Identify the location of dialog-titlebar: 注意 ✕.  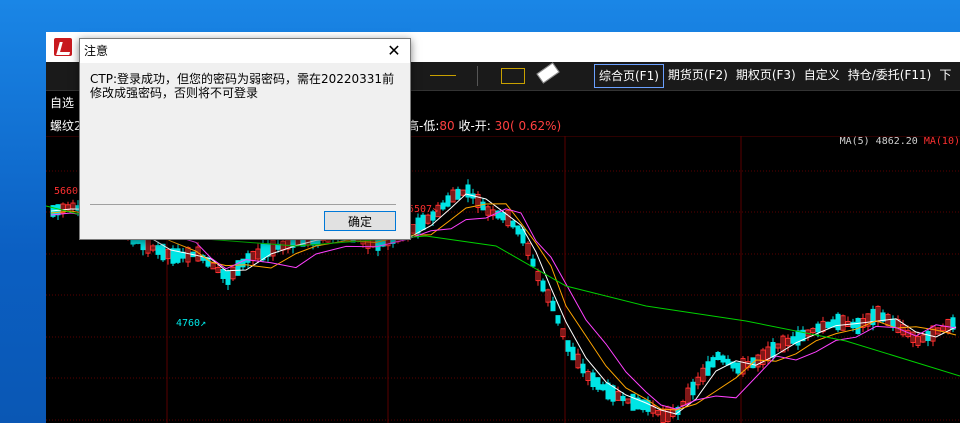
(245, 51).